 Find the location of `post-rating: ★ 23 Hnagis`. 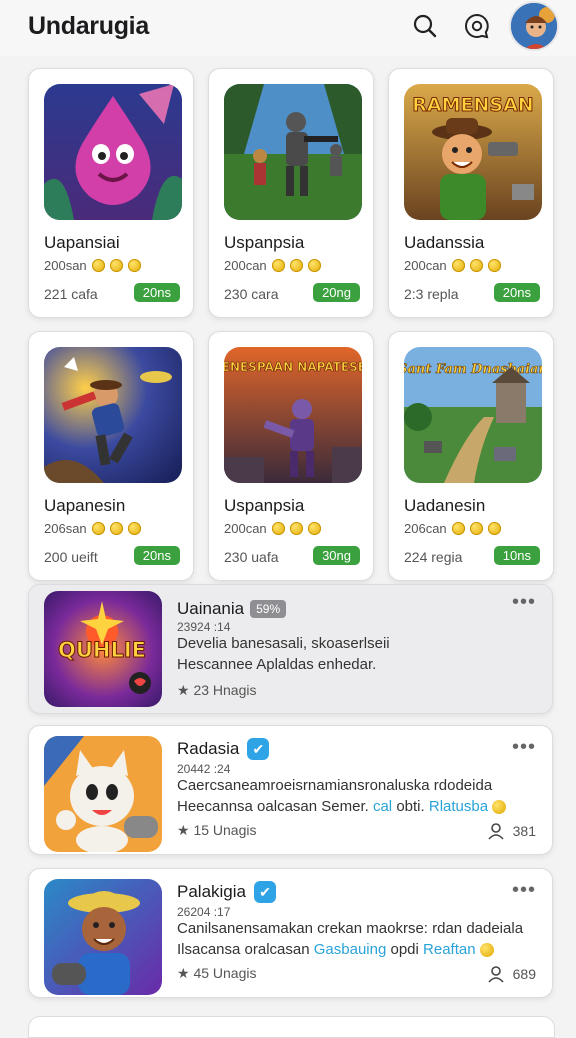

post-rating: ★ 23 Hnagis is located at coordinates (217, 690).